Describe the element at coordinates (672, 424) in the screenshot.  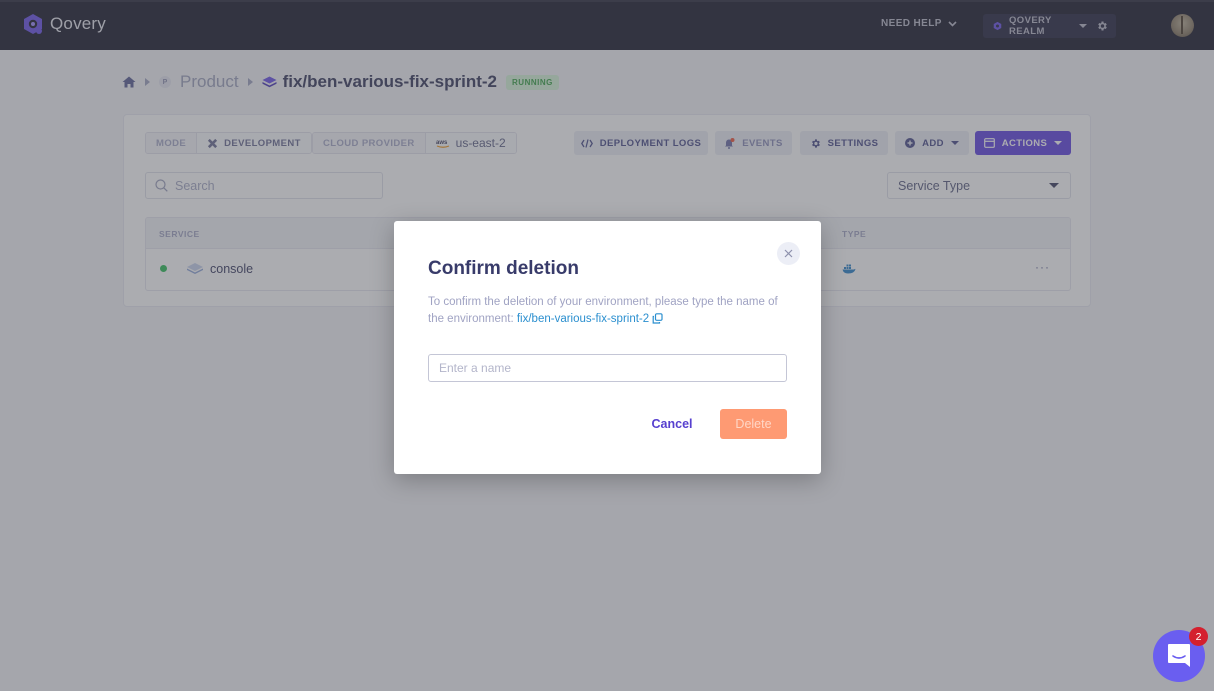
I see `cancel-button: Cancel` at that location.